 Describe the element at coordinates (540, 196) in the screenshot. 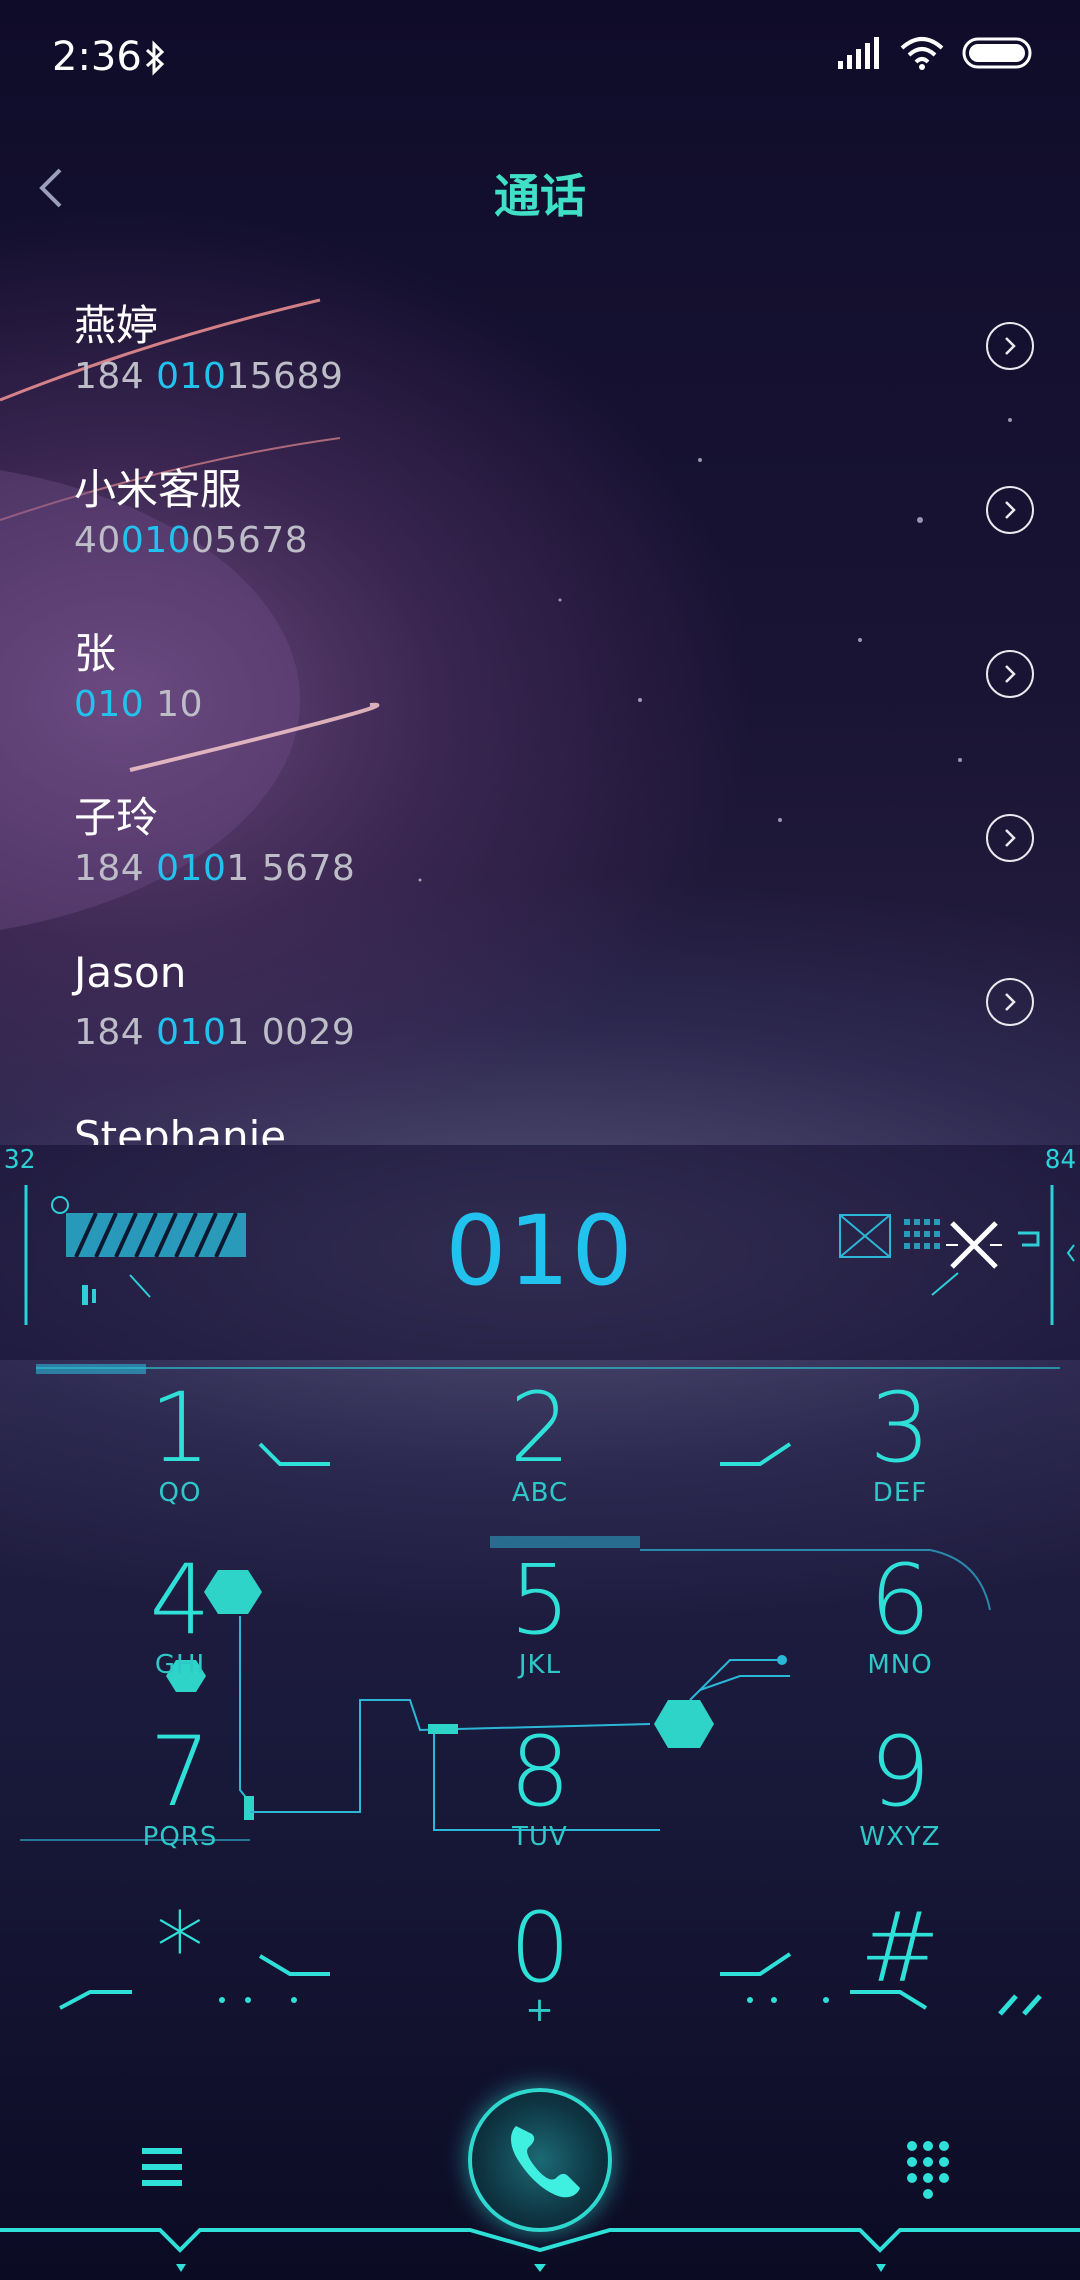

I see `page-title: 通话` at that location.